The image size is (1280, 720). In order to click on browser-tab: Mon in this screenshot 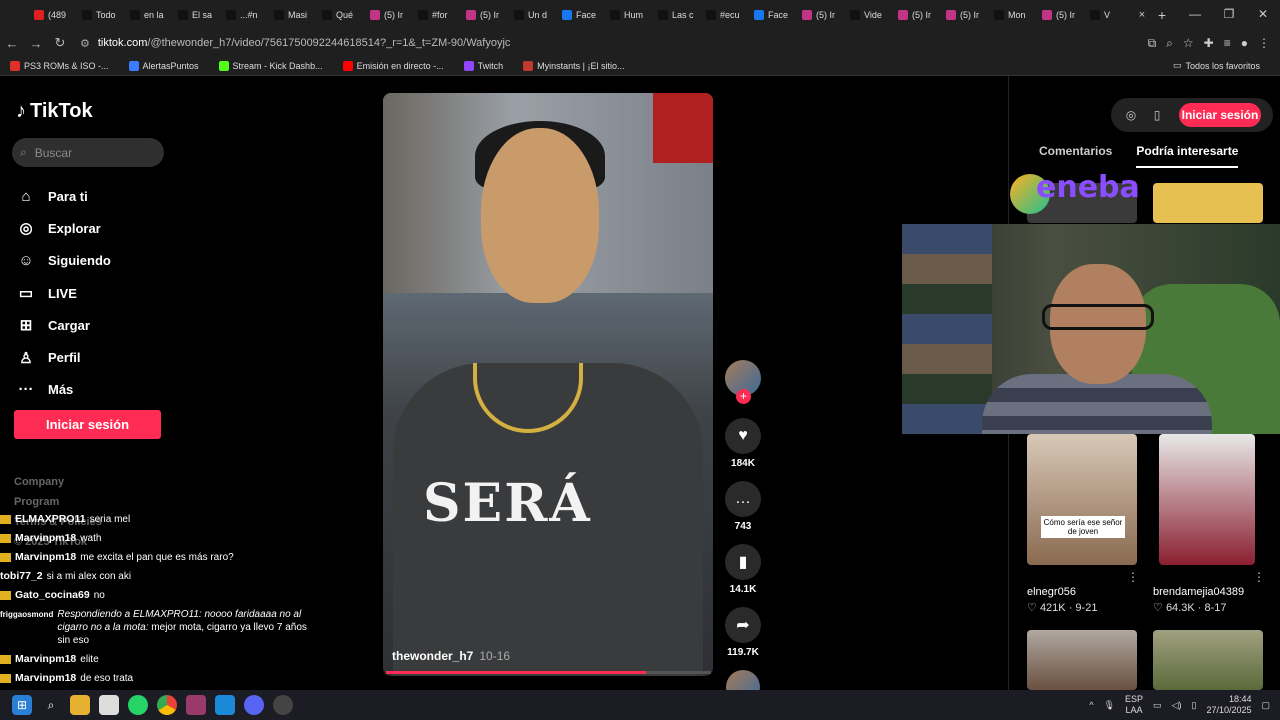, I will do `click(1014, 15)`.